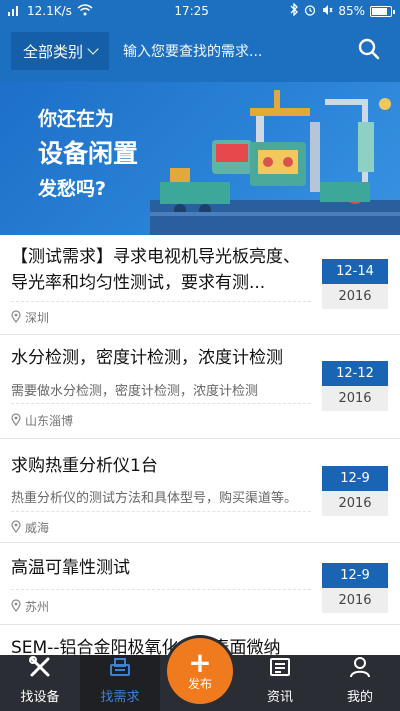 This screenshot has width=400, height=711. I want to click on tab-mine: 我的, so click(360, 683).